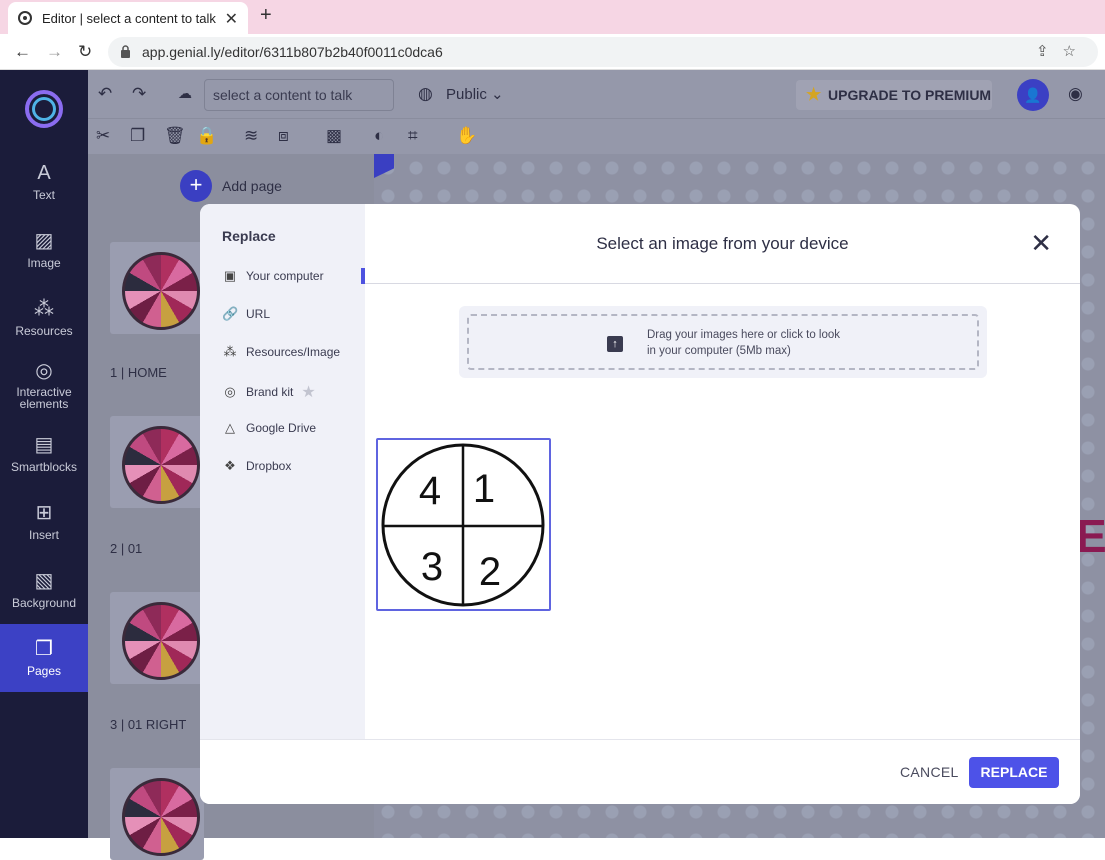  Describe the element at coordinates (44, 371) in the screenshot. I see `interactive-icon: ◎` at that location.